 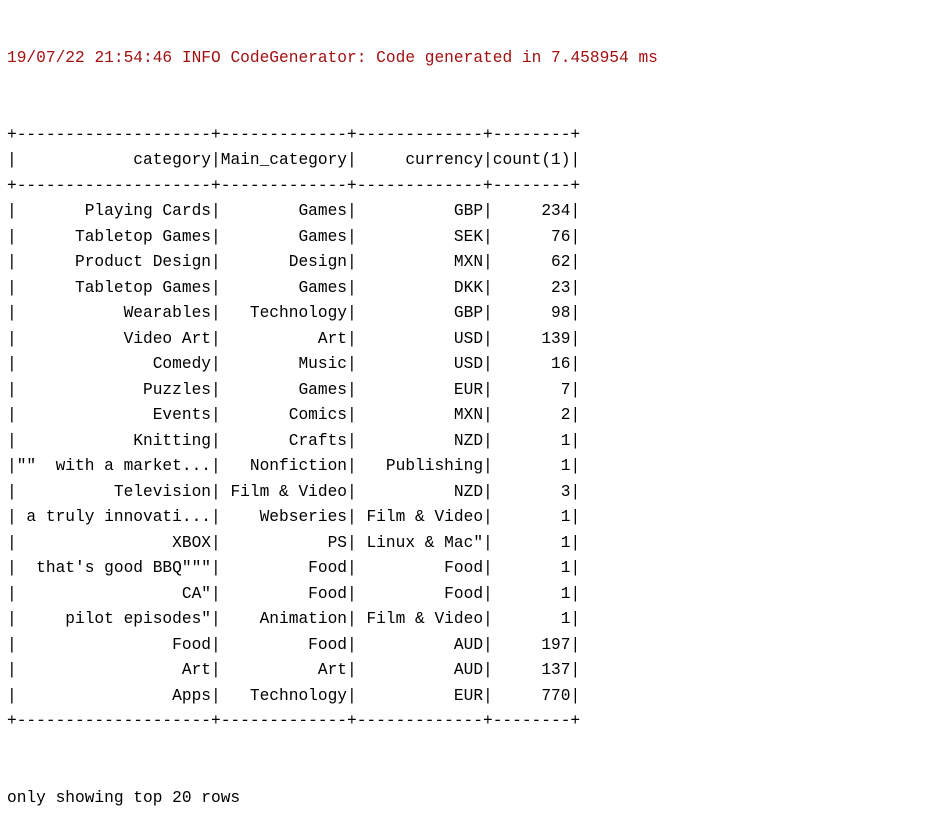 I want to click on table-cell: Events, so click(x=114, y=415).